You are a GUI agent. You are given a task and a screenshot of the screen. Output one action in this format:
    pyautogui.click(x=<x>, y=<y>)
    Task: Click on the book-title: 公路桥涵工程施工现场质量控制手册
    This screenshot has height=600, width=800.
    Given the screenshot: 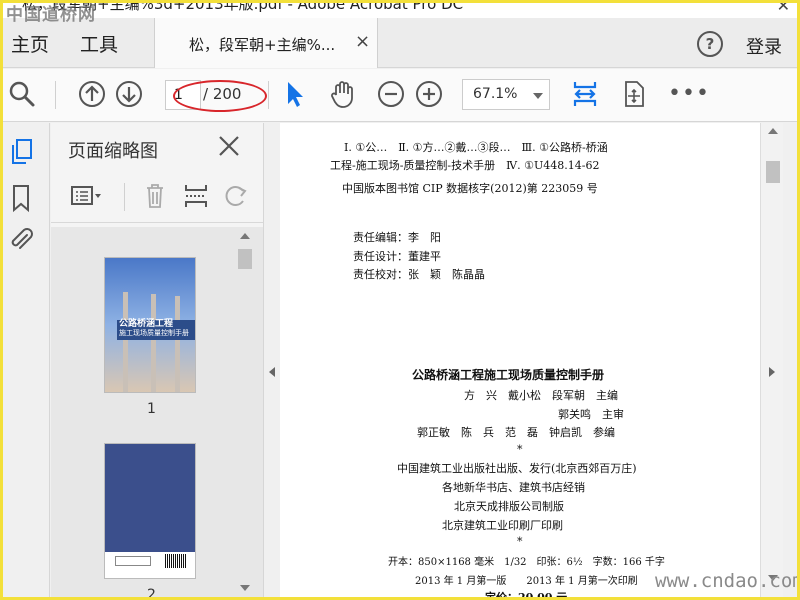 What is the action you would take?
    pyautogui.click(x=508, y=375)
    